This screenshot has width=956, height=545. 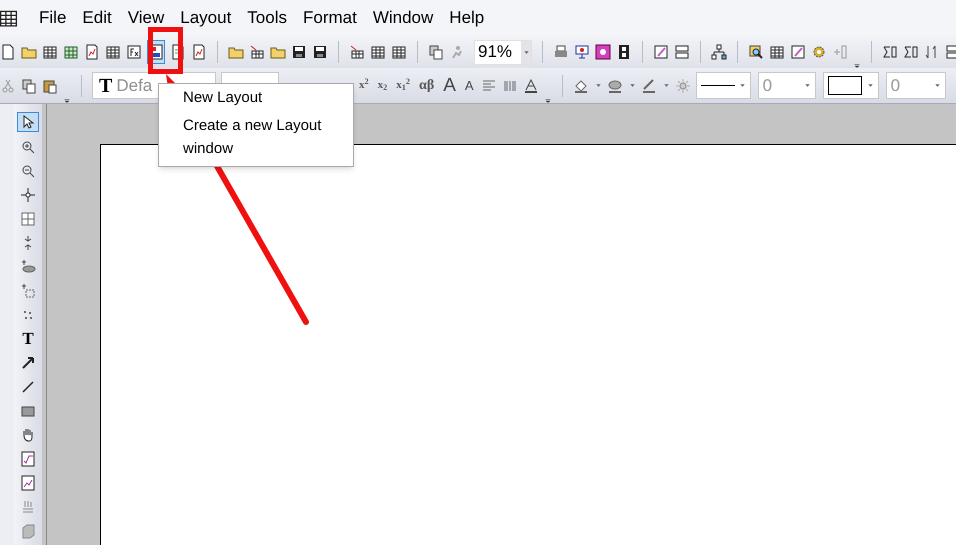 What do you see at coordinates (403, 18) in the screenshot?
I see `menu-item: Window` at bounding box center [403, 18].